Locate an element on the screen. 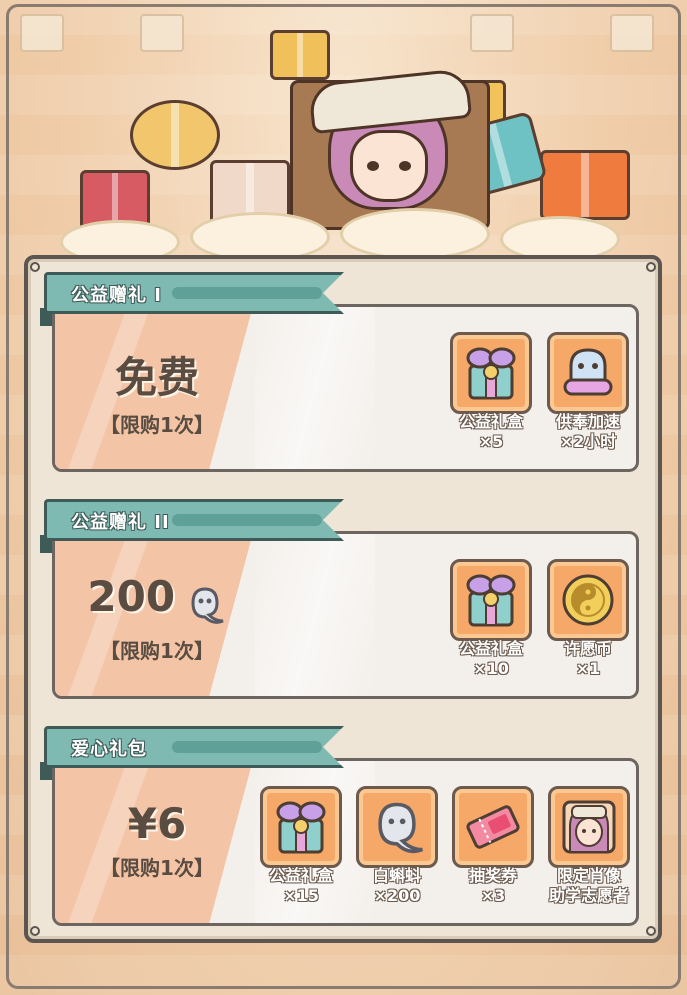 This screenshot has height=995, width=687. donut-icon is located at coordinates (175, 135).